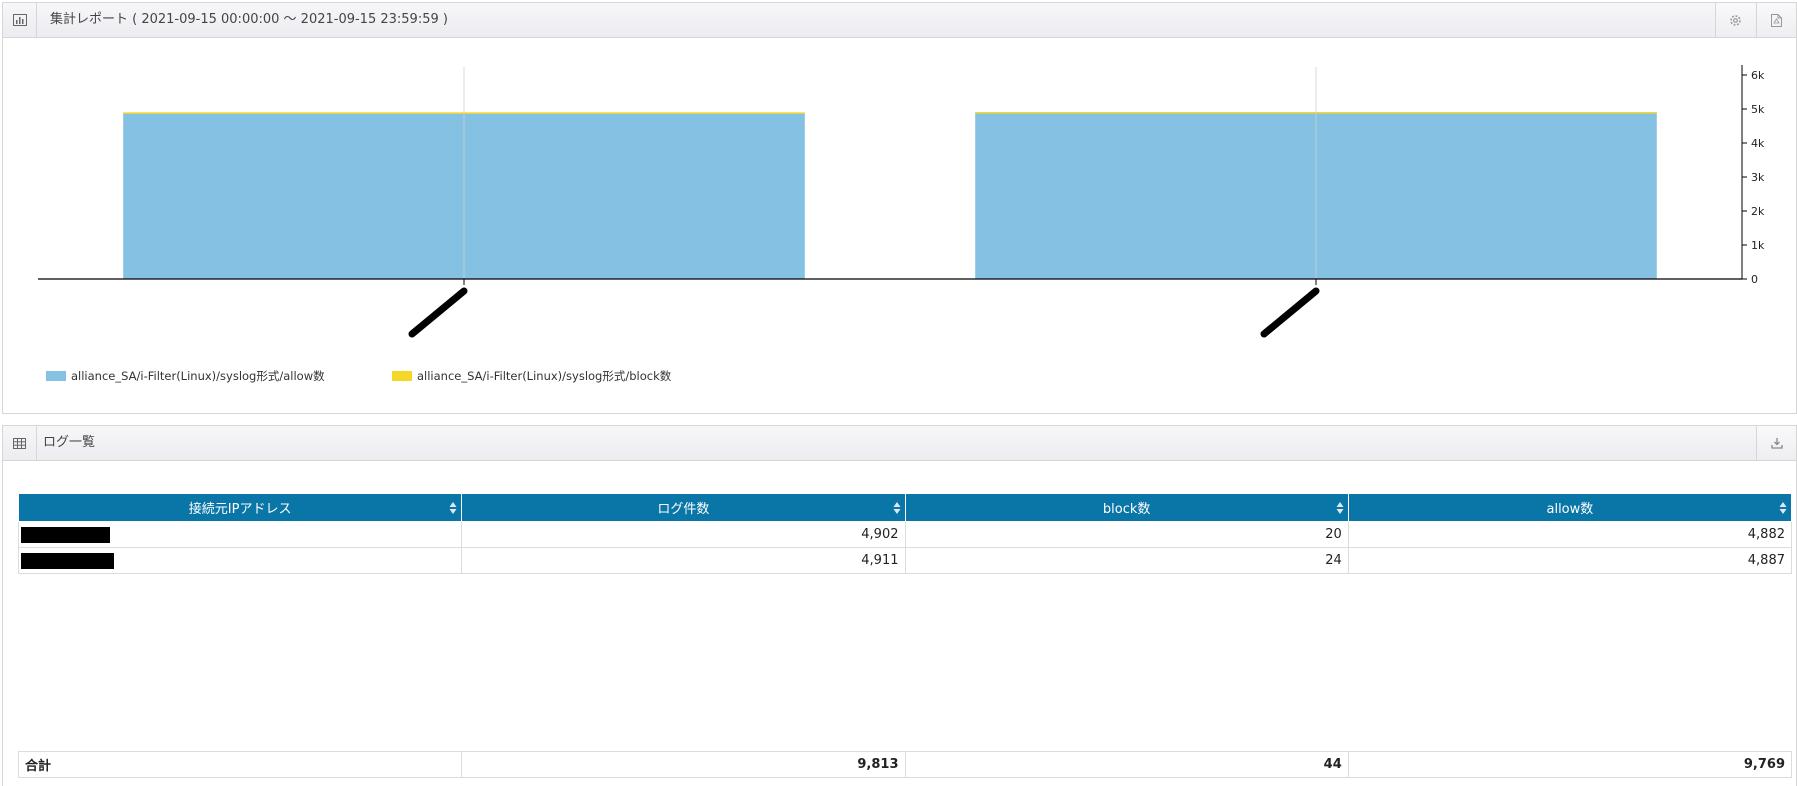 The height and width of the screenshot is (786, 1797). I want to click on y-tick-label: 2k, so click(1758, 211).